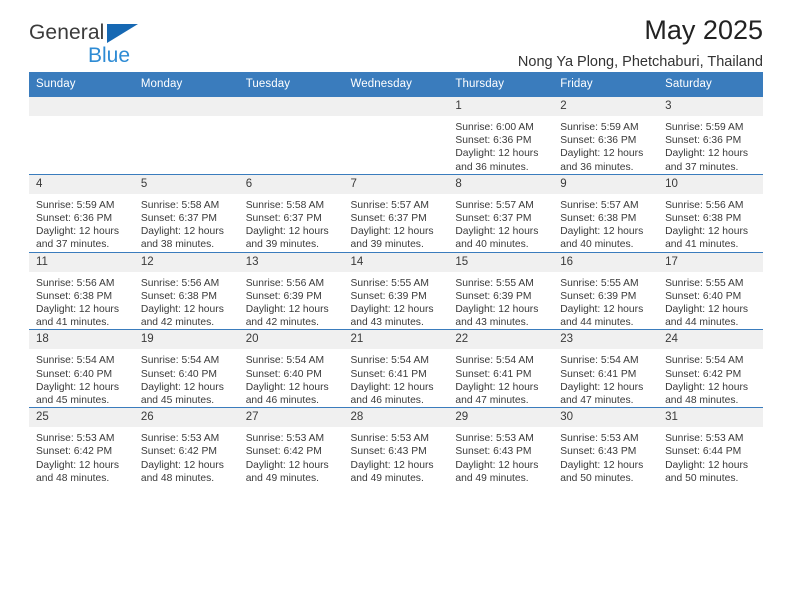  What do you see at coordinates (710, 340) in the screenshot?
I see `day-number: 24` at bounding box center [710, 340].